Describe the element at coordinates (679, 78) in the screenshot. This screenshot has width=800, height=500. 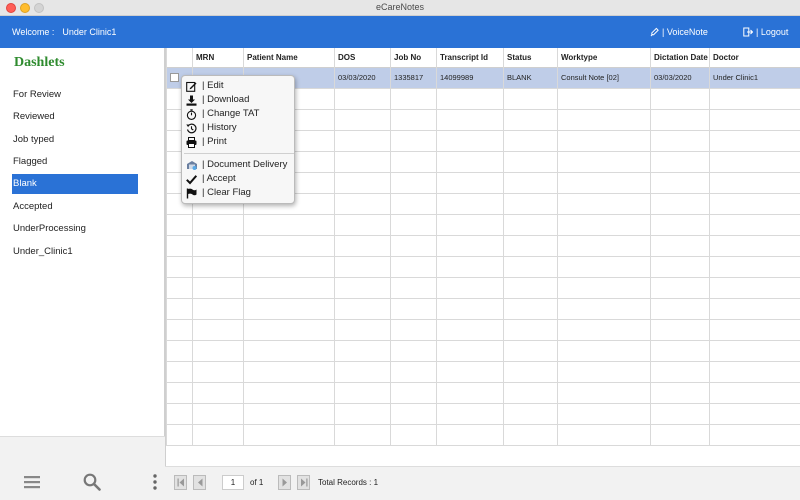
I see `cell-dictation-date: 03/03/2020` at that location.